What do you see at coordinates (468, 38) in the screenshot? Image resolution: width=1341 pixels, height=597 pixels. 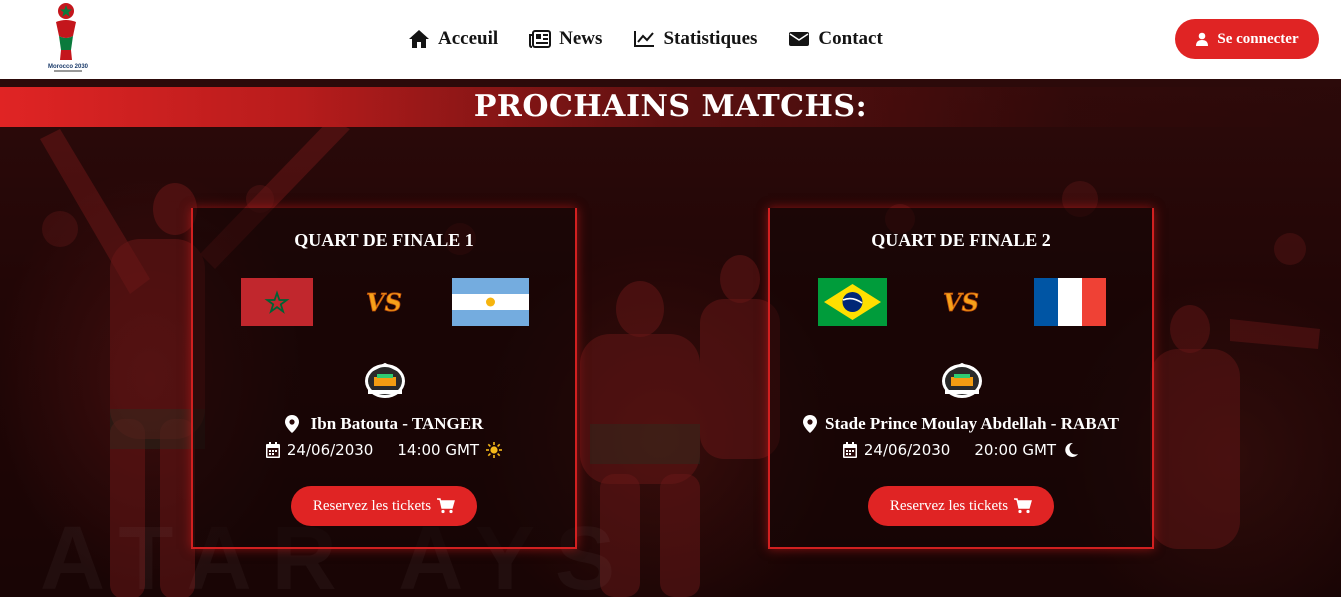 I see `nav-item-label: Acceuil` at bounding box center [468, 38].